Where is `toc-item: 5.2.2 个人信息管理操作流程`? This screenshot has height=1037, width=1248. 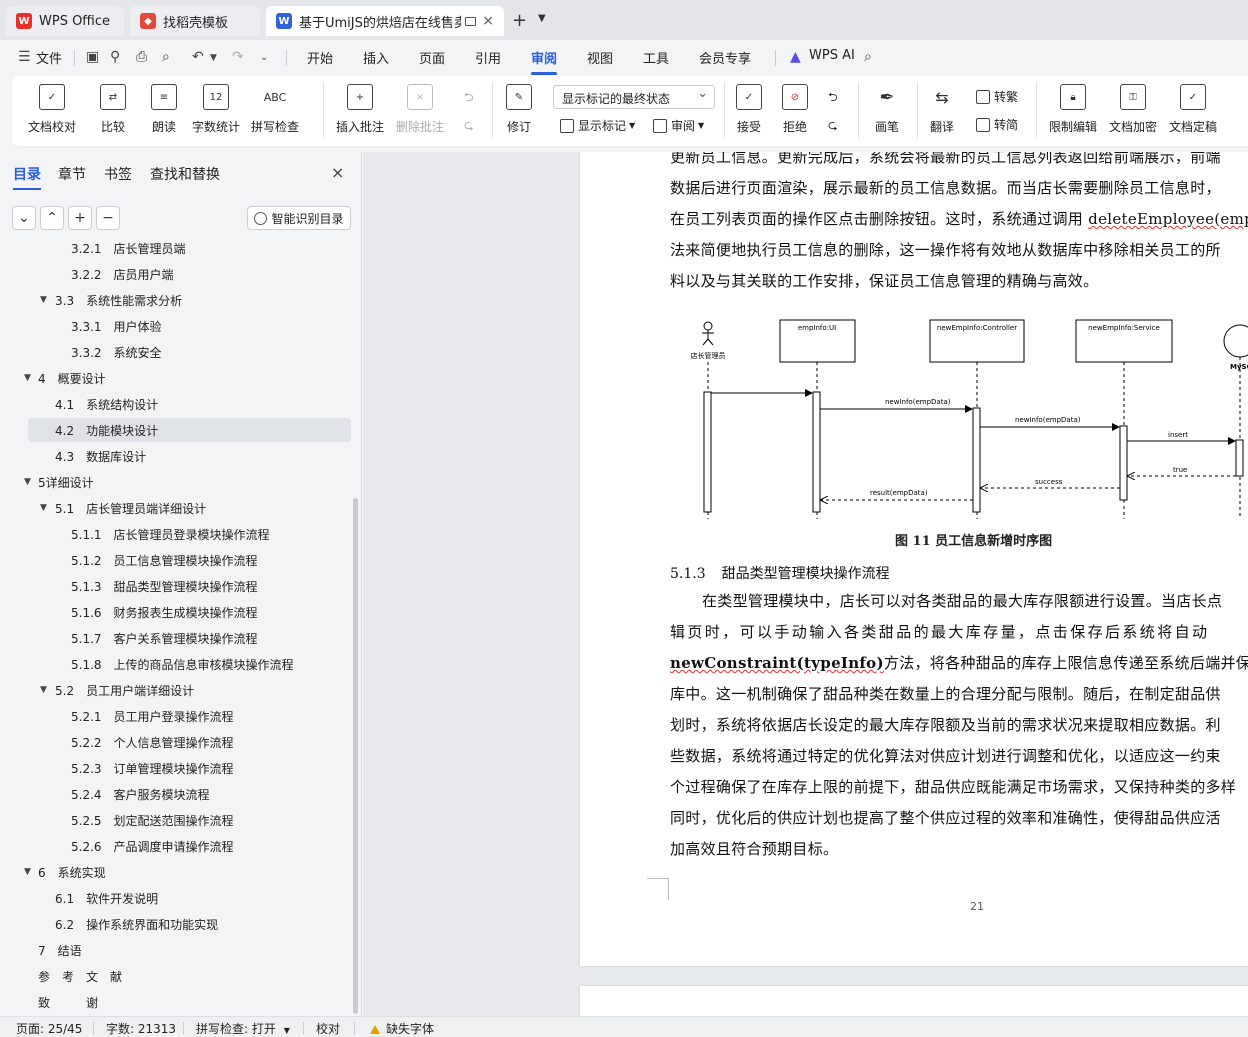 toc-item: 5.2.2 个人信息管理操作流程 is located at coordinates (189, 742).